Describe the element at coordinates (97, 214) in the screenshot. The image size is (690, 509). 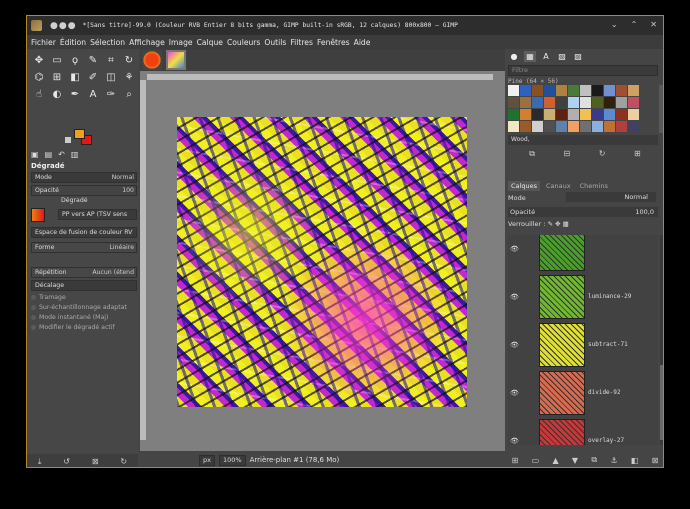
I see `gradient-select: PP vers AP (TSV sens` at that location.